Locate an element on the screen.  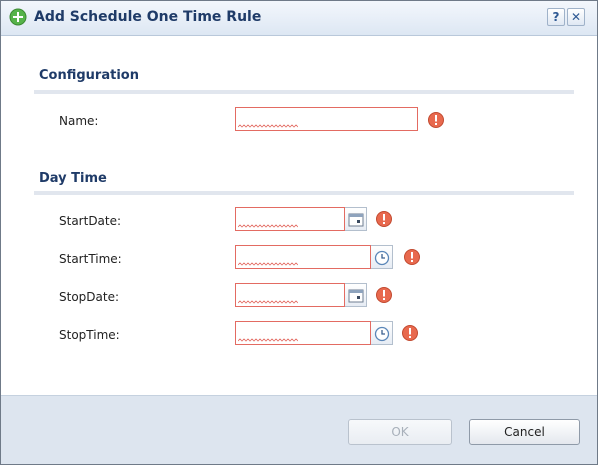
daytime-divider is located at coordinates (304, 193).